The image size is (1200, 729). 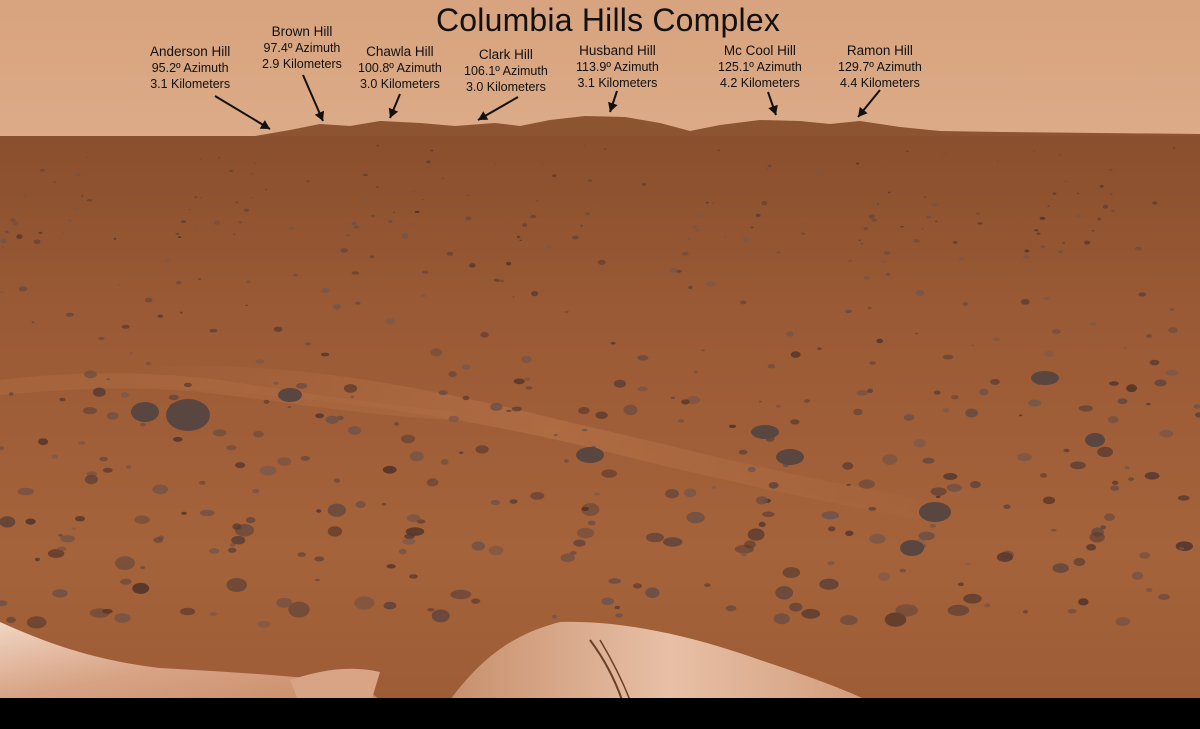 I want to click on hill-distance: 3.1 Kilometers, so click(x=617, y=83).